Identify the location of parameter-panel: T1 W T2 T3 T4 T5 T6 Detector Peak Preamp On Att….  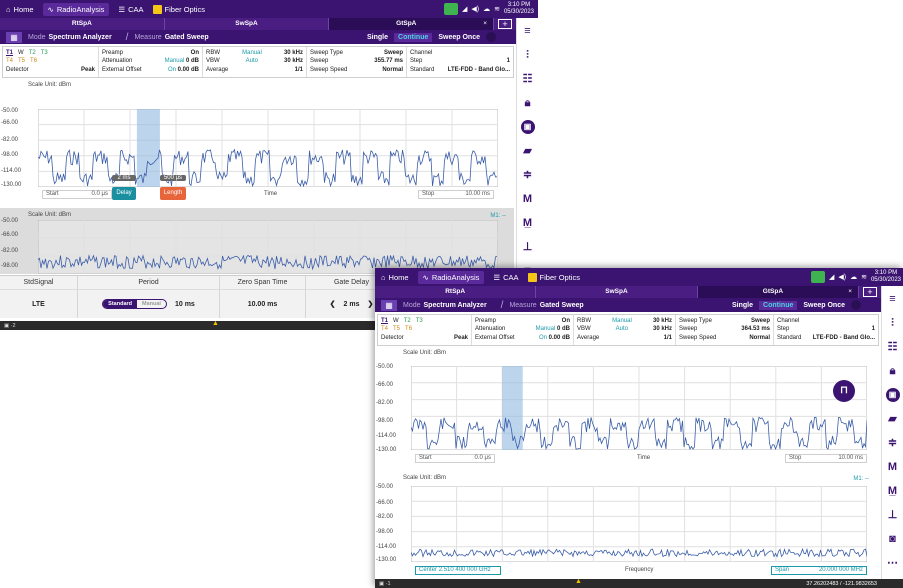
(258, 62).